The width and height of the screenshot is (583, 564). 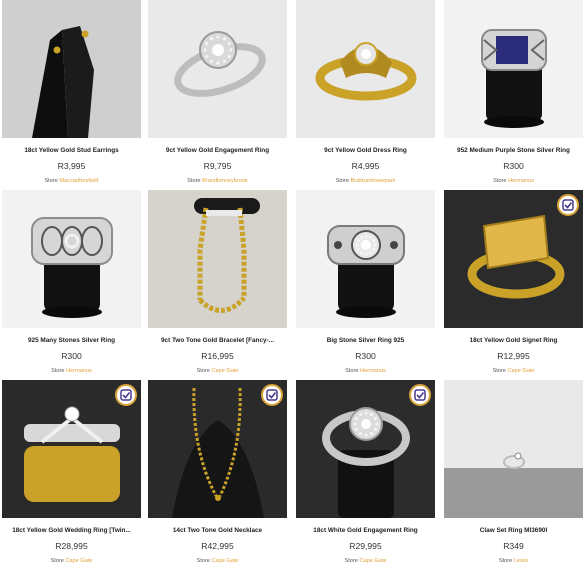 What do you see at coordinates (513, 356) in the screenshot?
I see `product-price: R12,995` at bounding box center [513, 356].